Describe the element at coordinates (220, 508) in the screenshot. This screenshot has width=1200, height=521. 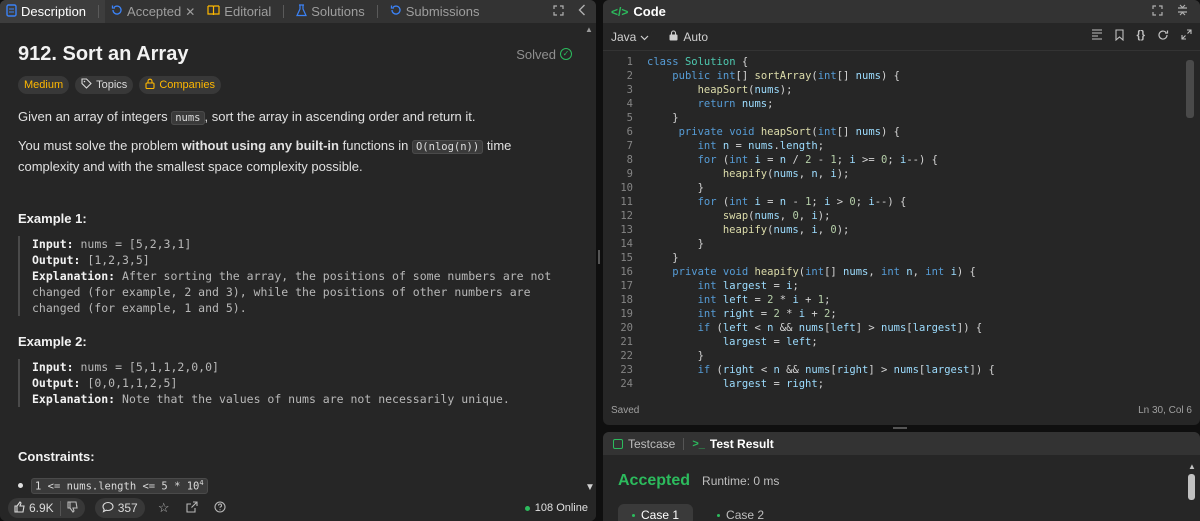
I see `help-icon` at that location.